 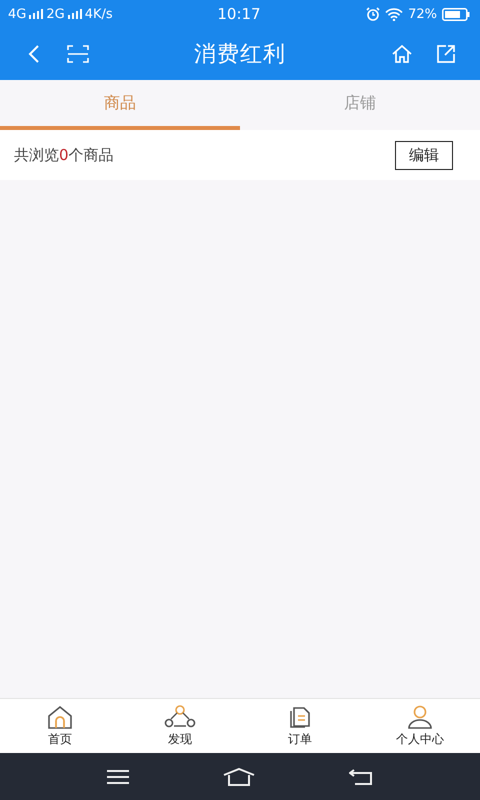 What do you see at coordinates (180, 716) in the screenshot?
I see `people-icon` at bounding box center [180, 716].